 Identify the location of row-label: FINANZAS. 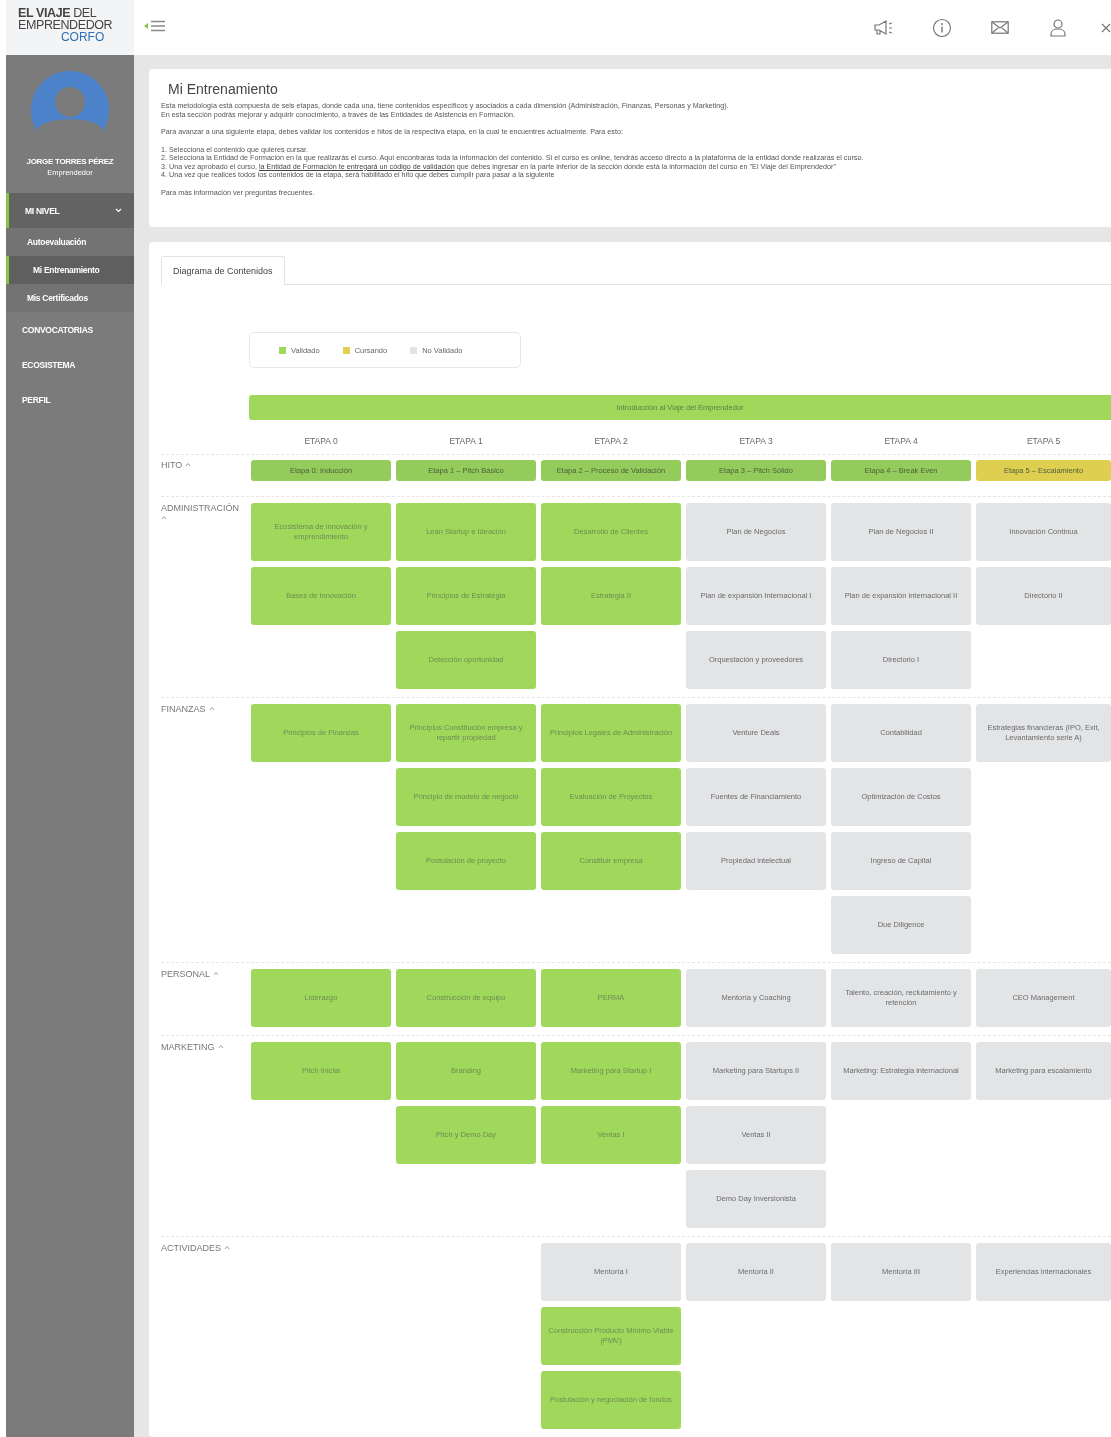
(183, 709).